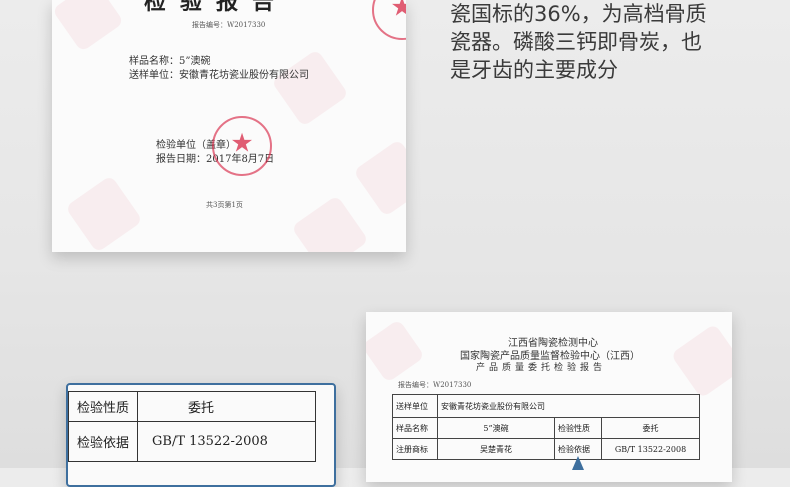  I want to click on report-title: 检验报告, so click(216, 7).